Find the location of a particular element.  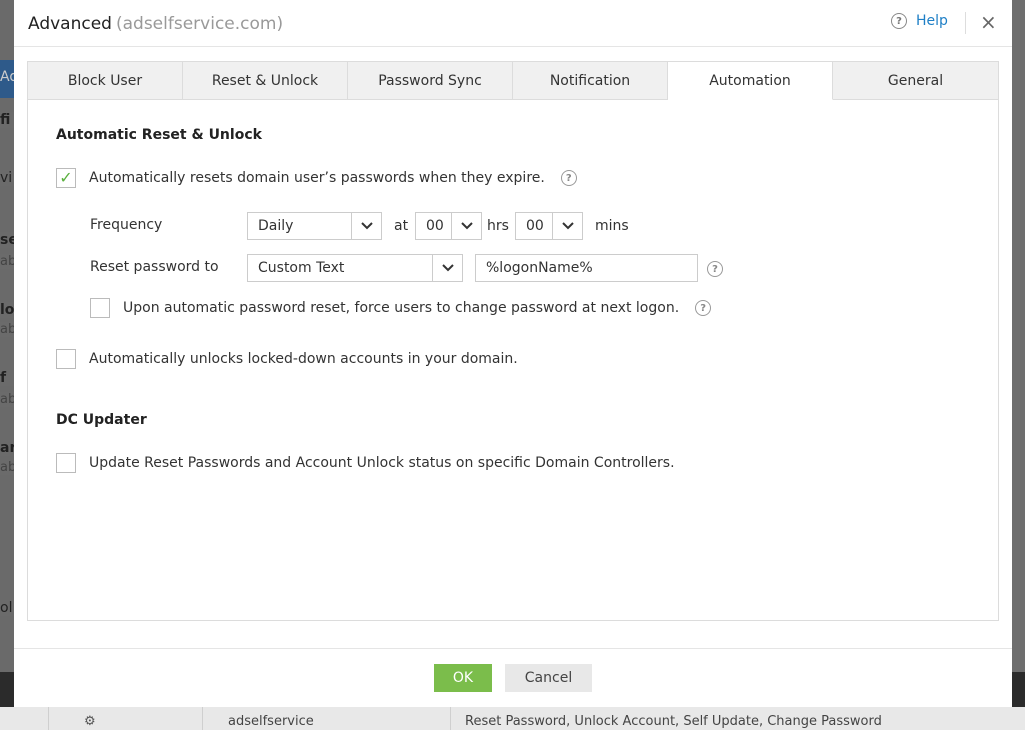

reset-to-label: Reset password to is located at coordinates (154, 267).